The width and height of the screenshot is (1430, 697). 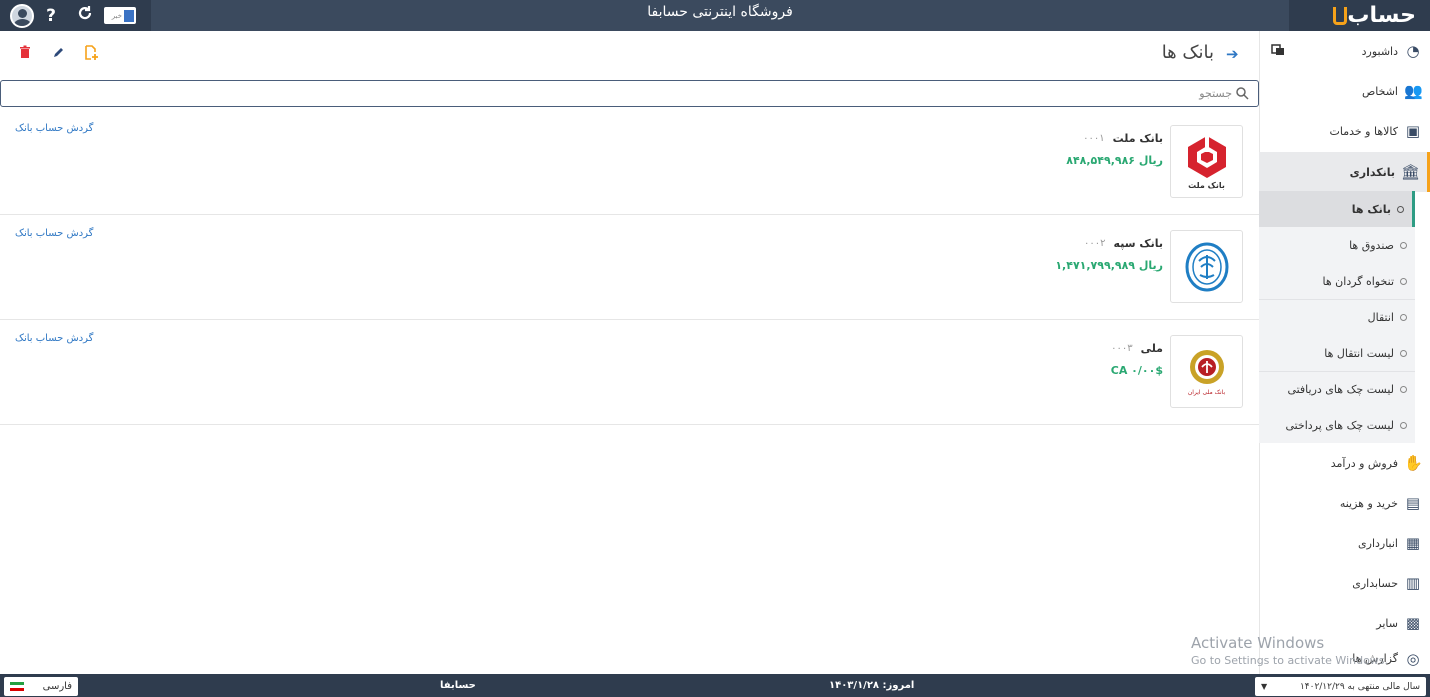 What do you see at coordinates (1344, 543) in the screenshot?
I see `sidebar-item-warehouse: انبارداری ▦` at bounding box center [1344, 543].